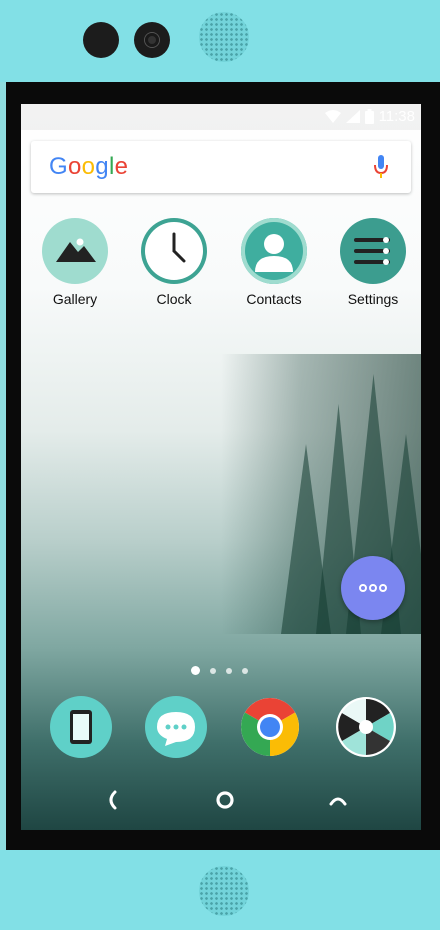 Image resolution: width=440 pixels, height=930 pixels. What do you see at coordinates (338, 800) in the screenshot?
I see `recents-icon` at bounding box center [338, 800].